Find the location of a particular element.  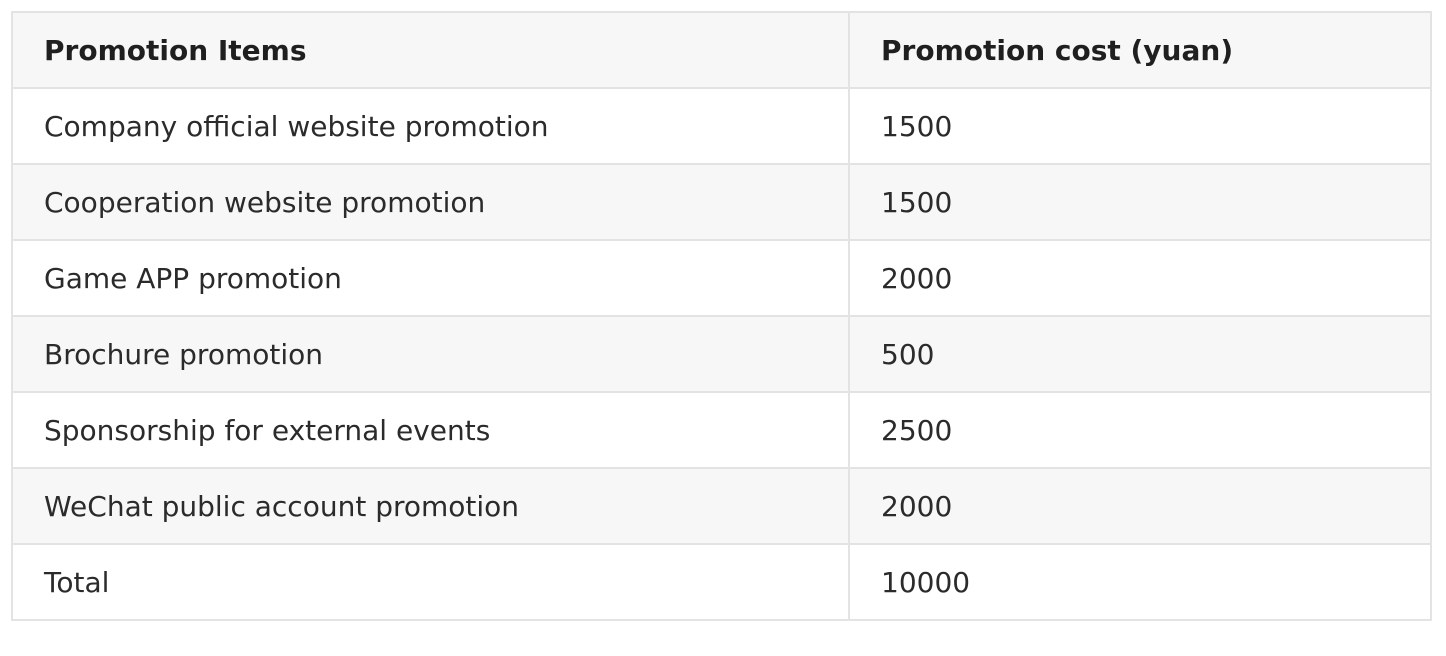

table-row: Company official website promotion 1500 is located at coordinates (721, 126).